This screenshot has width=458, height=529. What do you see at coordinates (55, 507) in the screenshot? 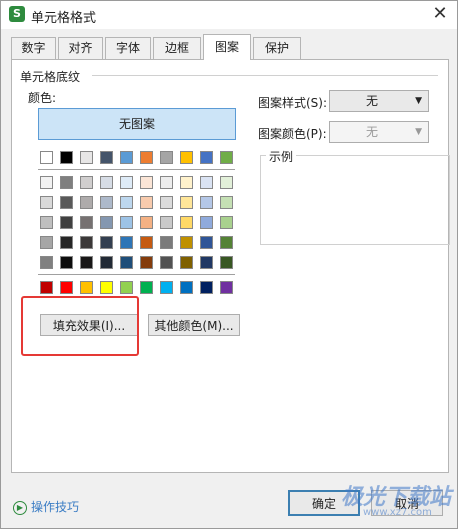
I see `help-label: 操作技巧` at bounding box center [55, 507].